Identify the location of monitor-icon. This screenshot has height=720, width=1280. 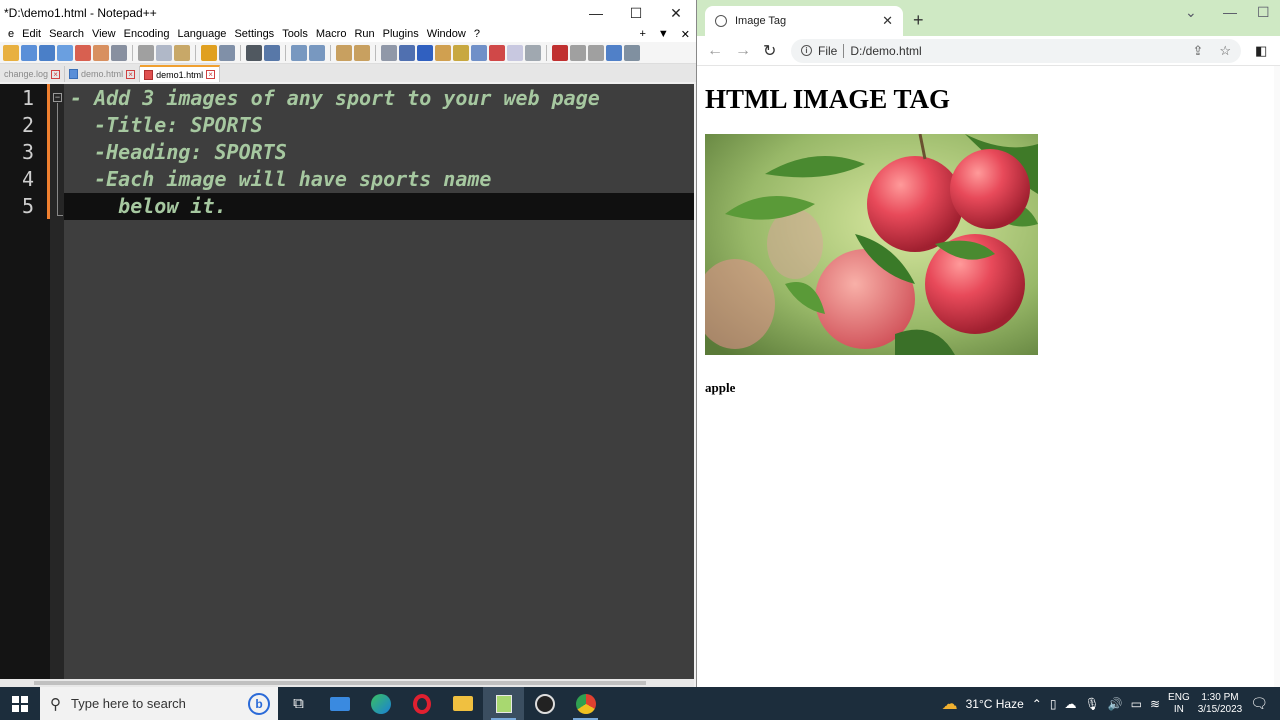
(515, 52).